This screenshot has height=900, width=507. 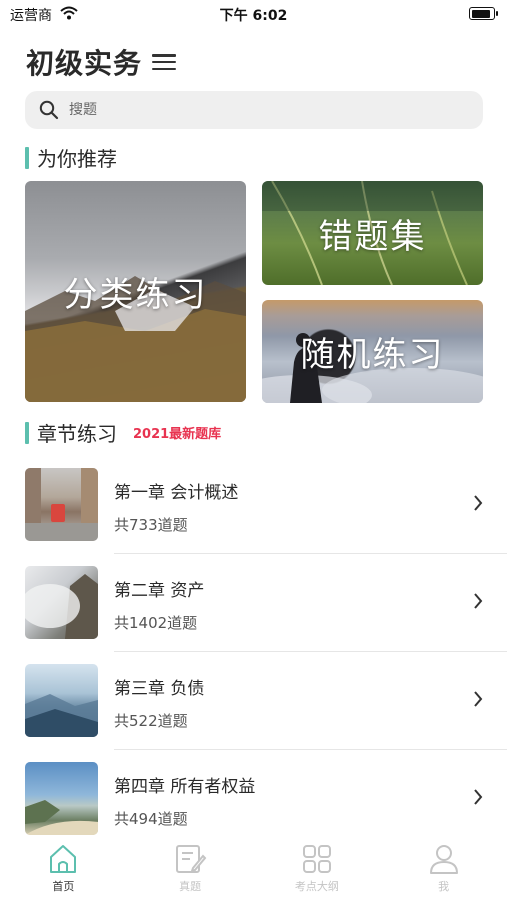 I want to click on battery-icon, so click(x=483, y=13).